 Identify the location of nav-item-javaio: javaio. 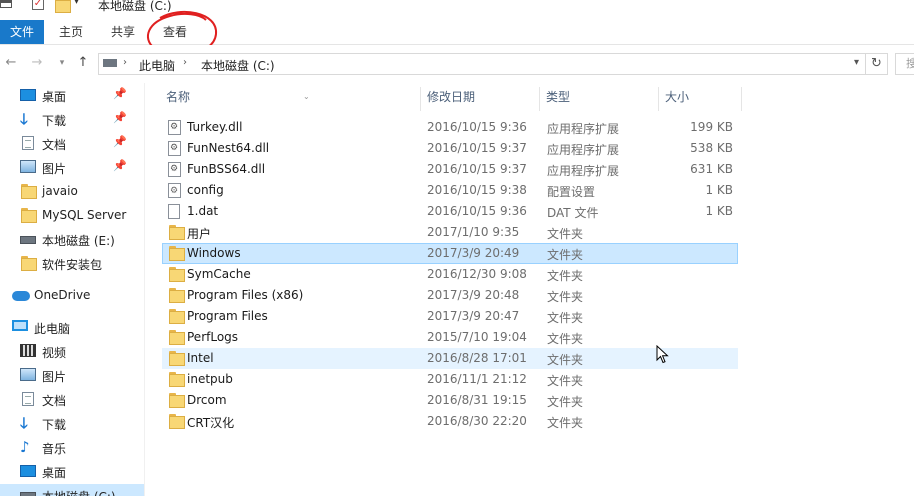
(72, 191).